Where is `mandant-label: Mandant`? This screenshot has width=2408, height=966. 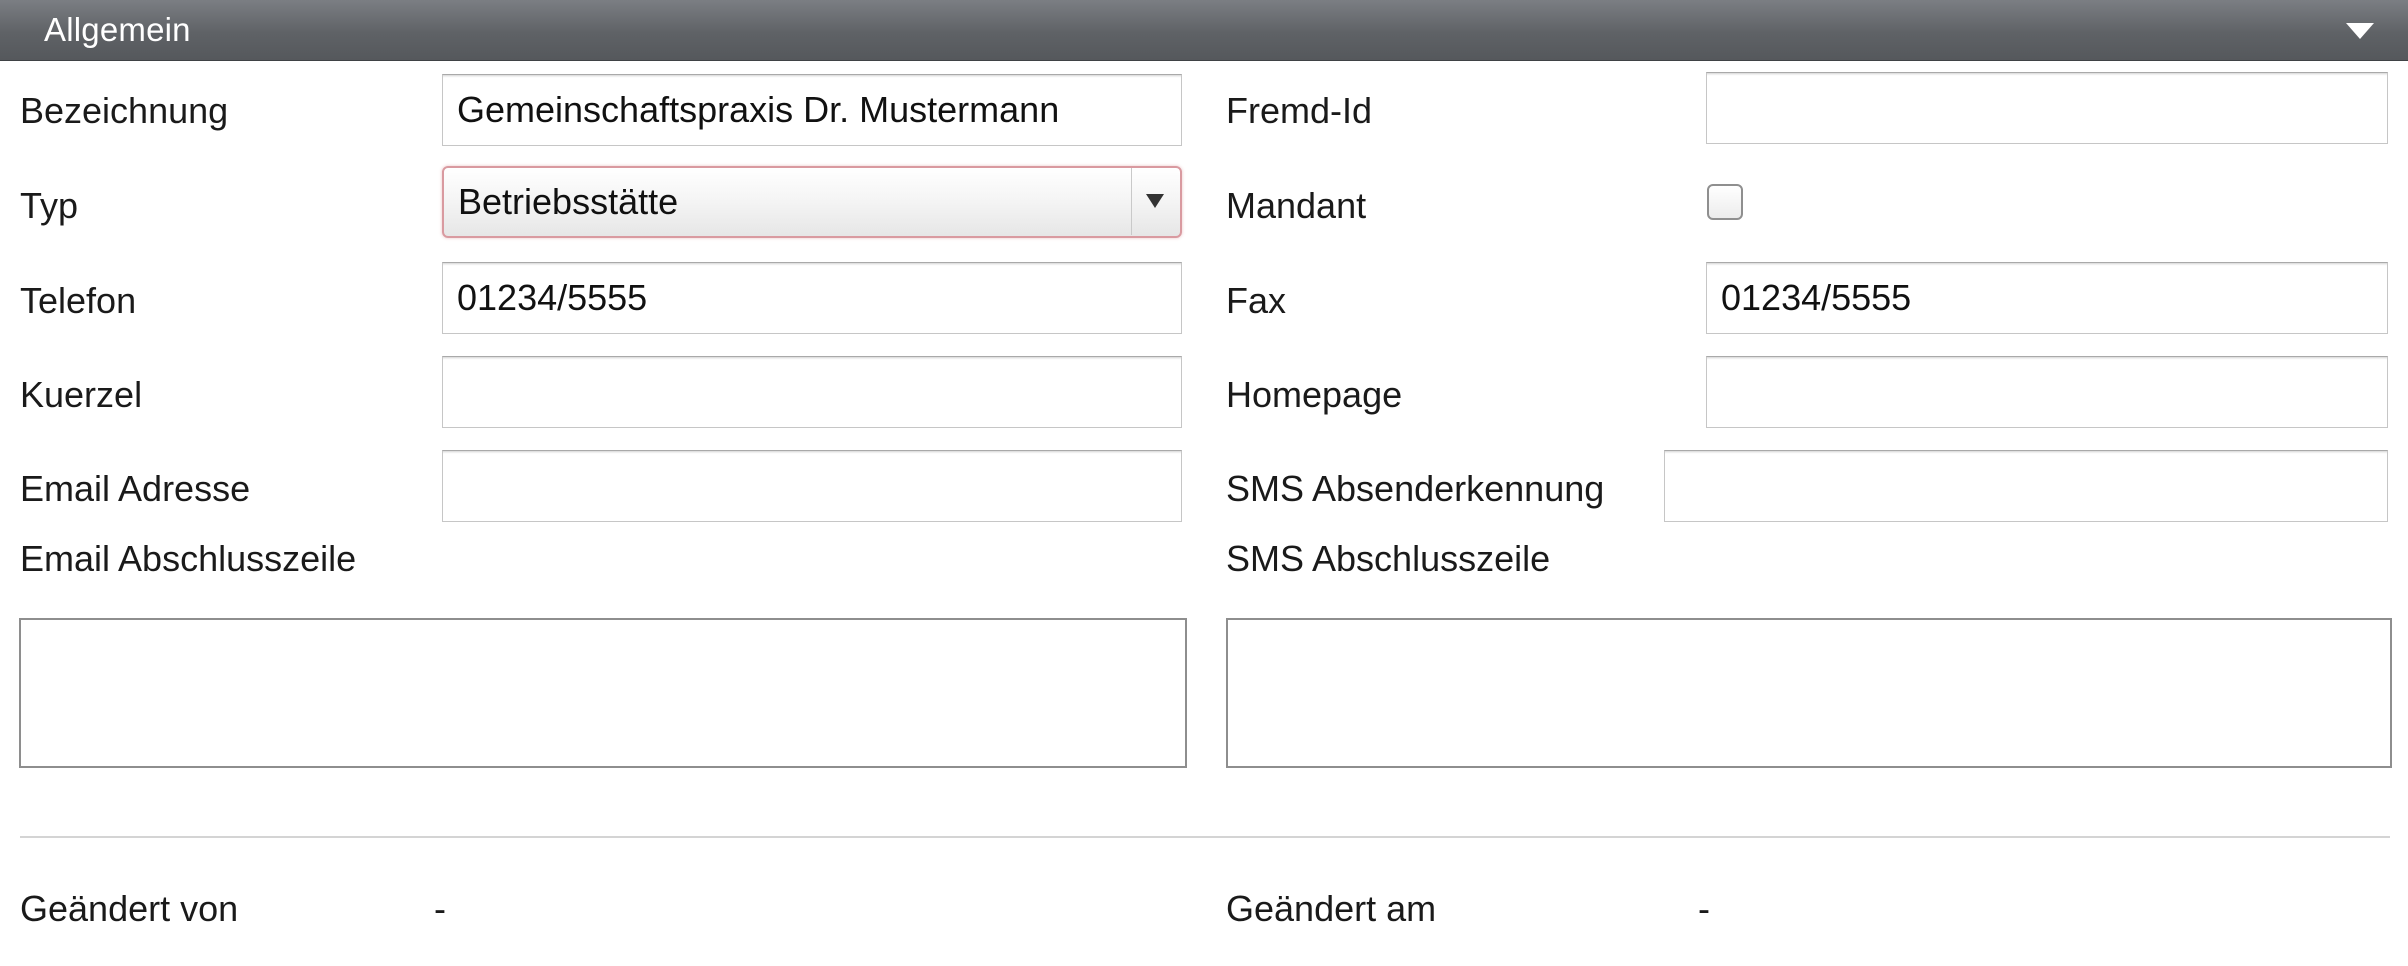
mandant-label: Mandant is located at coordinates (1296, 205).